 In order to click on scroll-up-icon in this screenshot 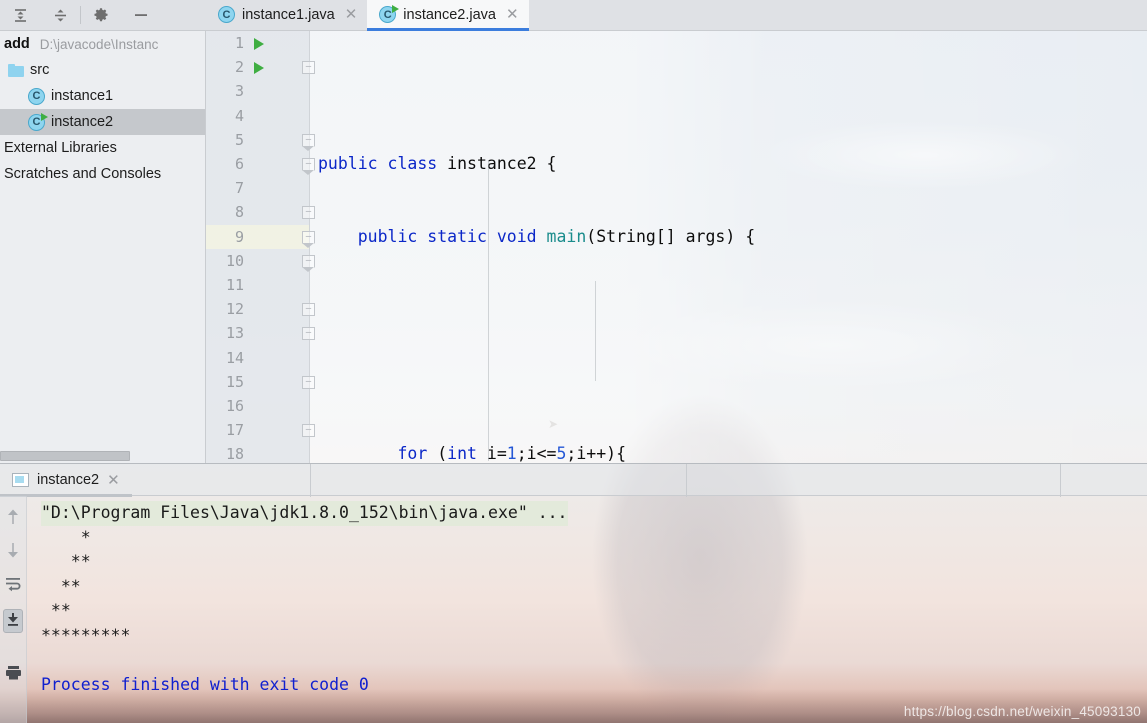, I will do `click(13, 518)`.